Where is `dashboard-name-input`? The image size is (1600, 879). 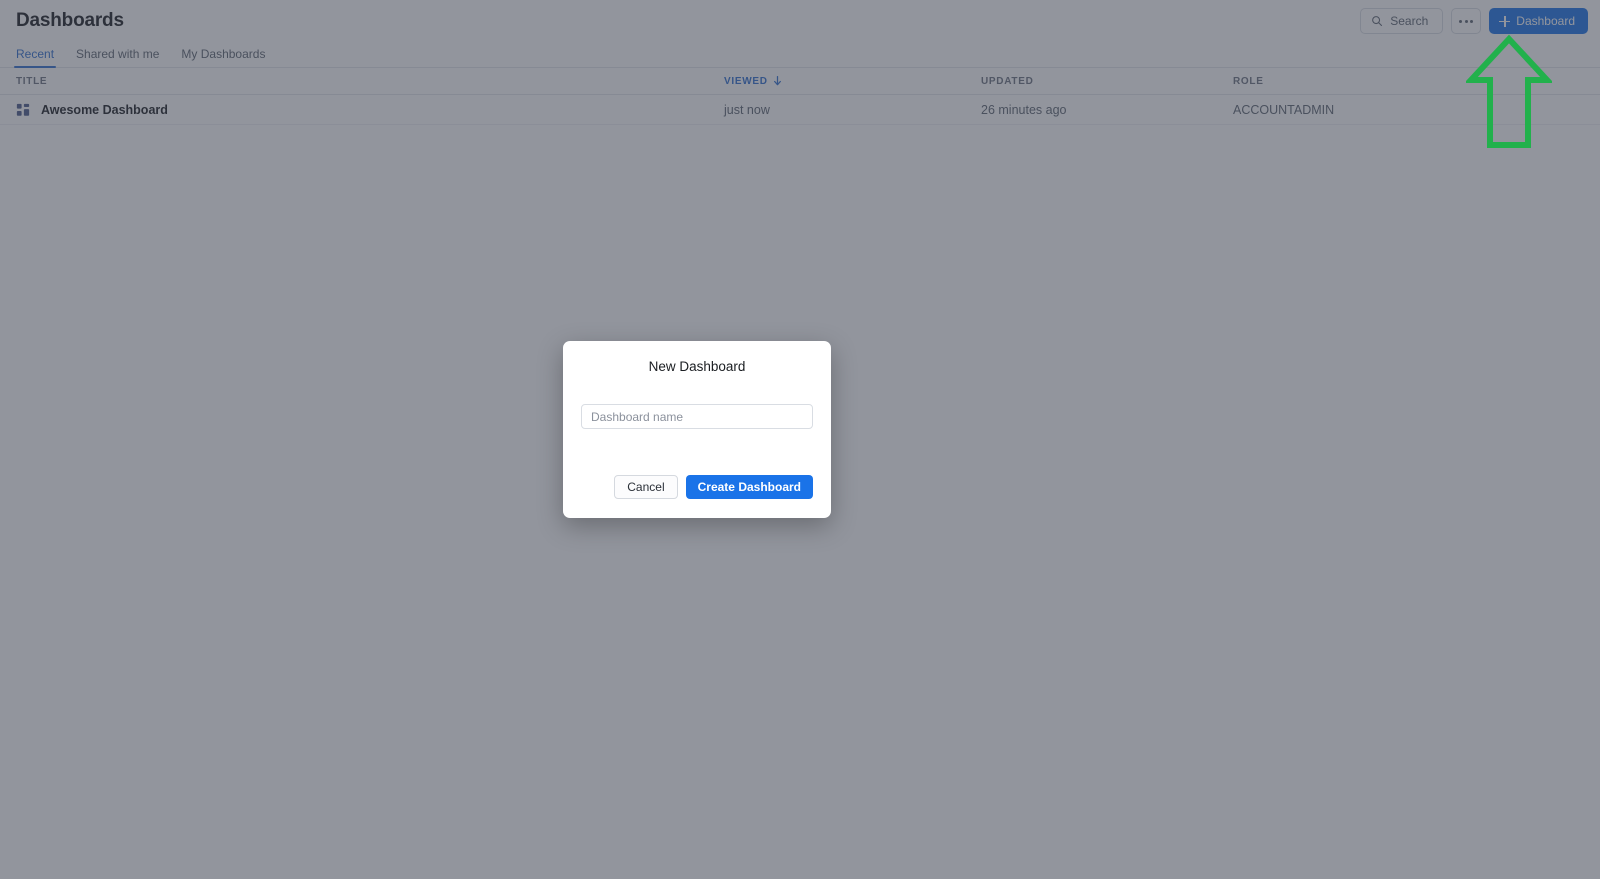
dashboard-name-input is located at coordinates (697, 416).